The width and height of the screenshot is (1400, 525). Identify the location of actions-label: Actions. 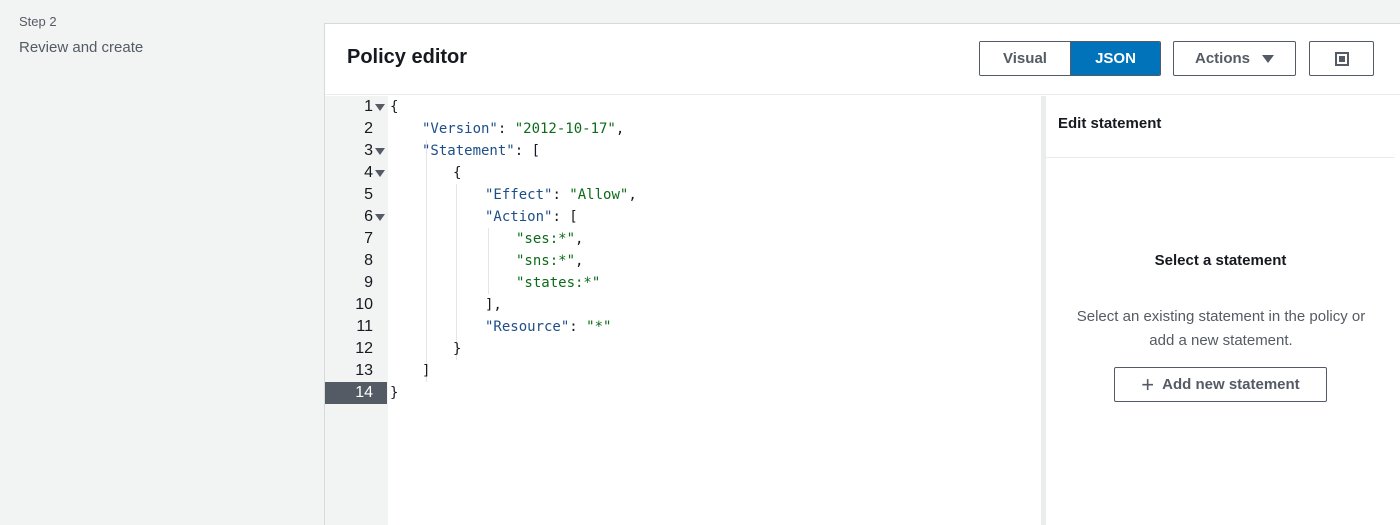
(1222, 58).